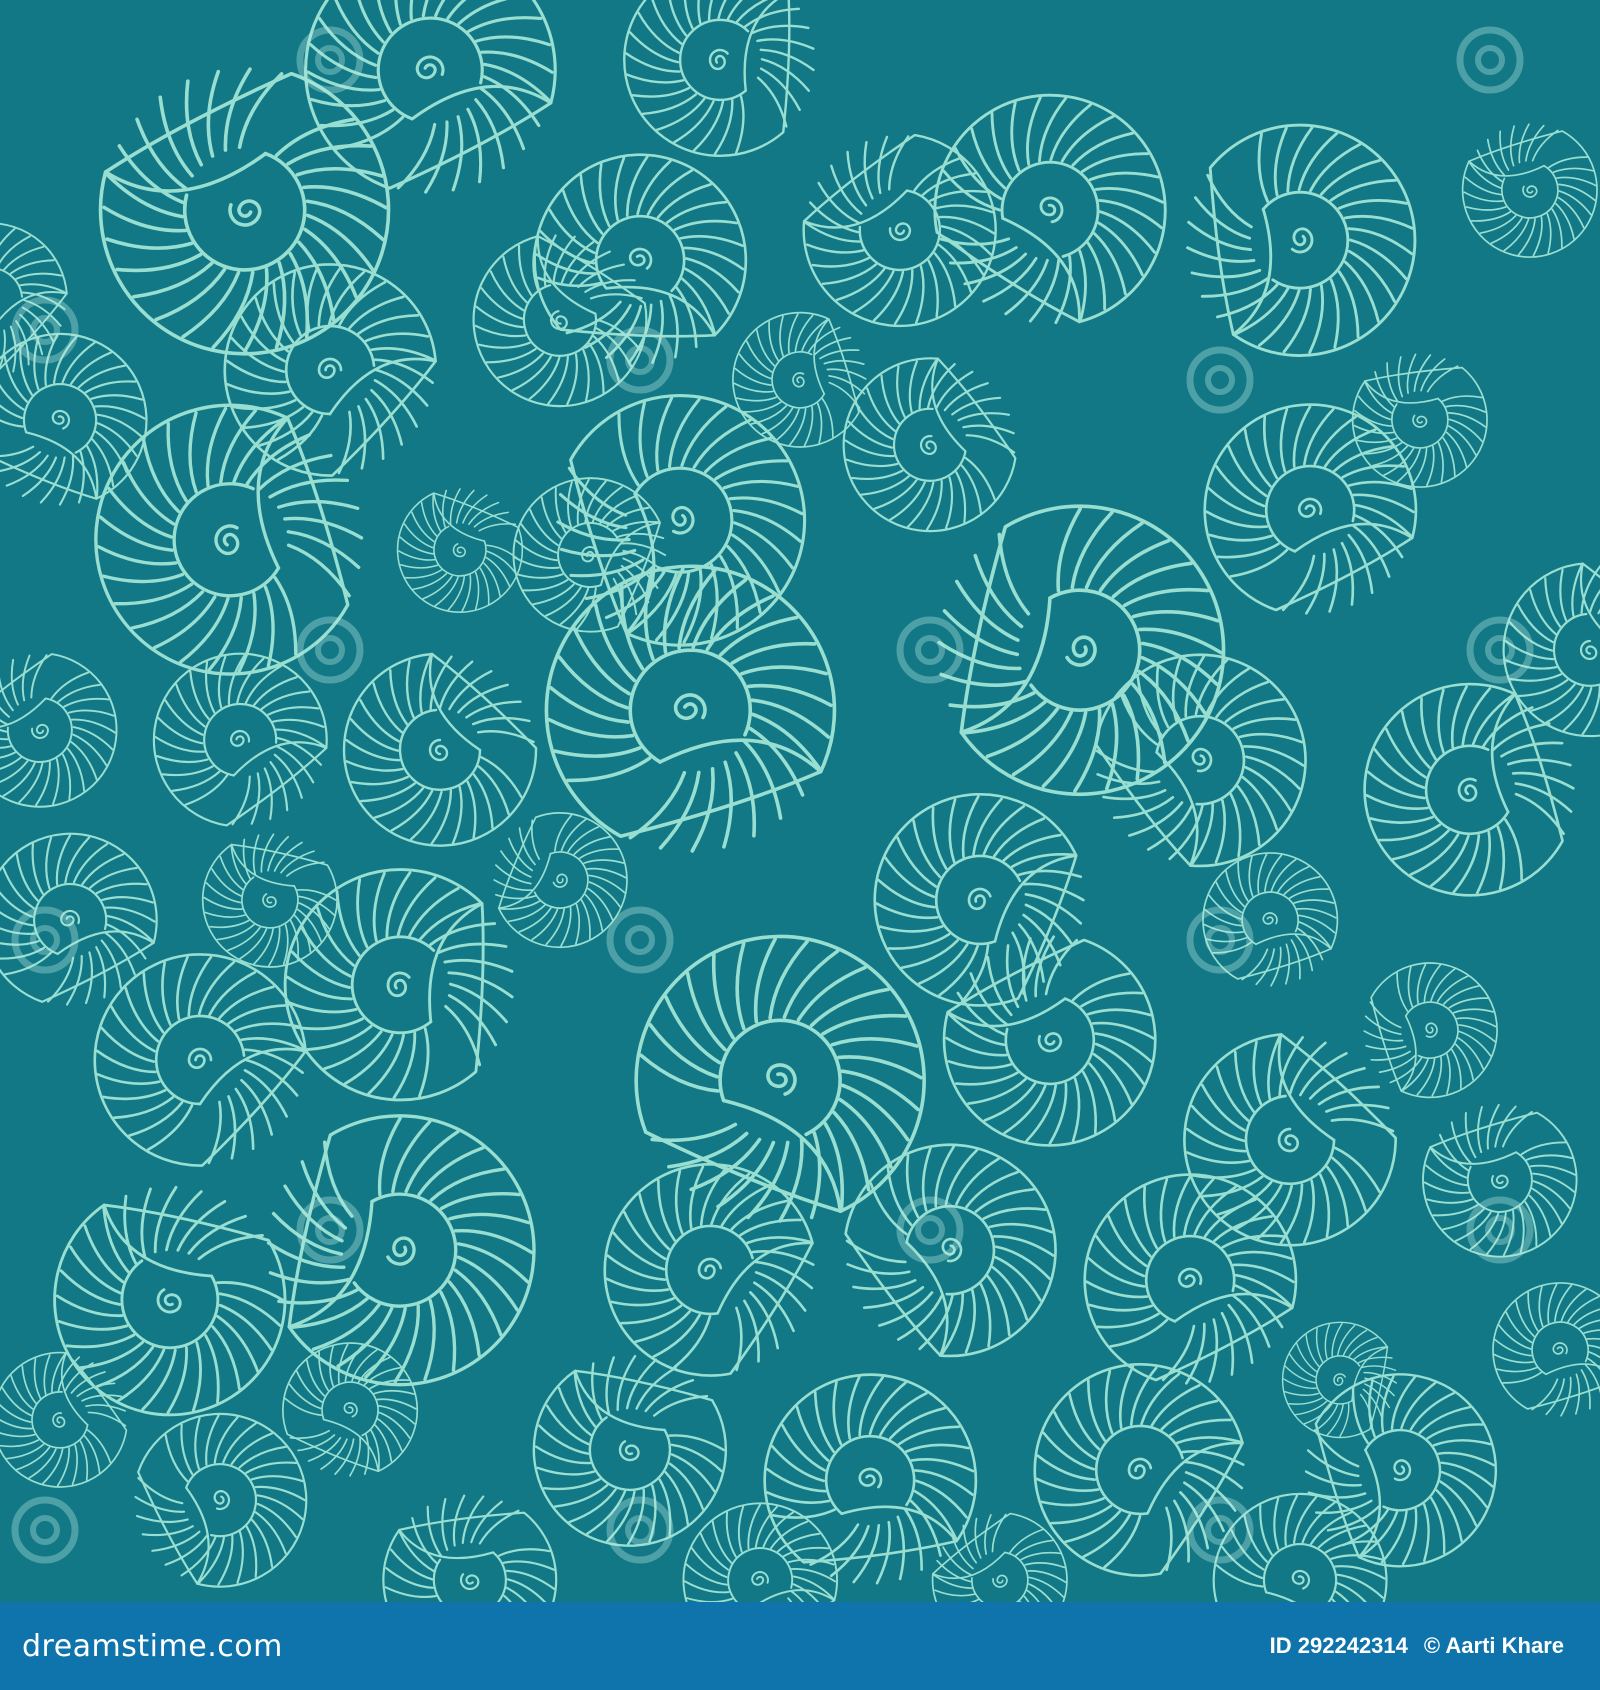 The image size is (1600, 1690). I want to click on brand: dreamstime.com, so click(152, 1646).